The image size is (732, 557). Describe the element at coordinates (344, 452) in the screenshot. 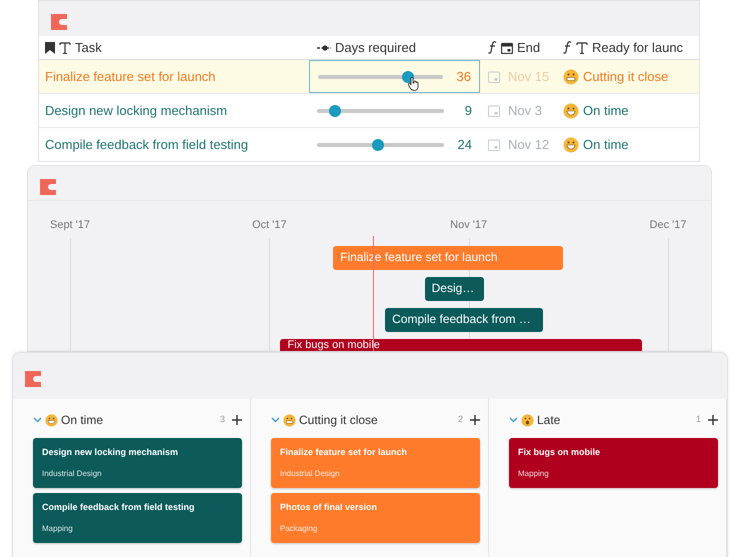

I see `card-title: Finalize feature set for launch` at that location.